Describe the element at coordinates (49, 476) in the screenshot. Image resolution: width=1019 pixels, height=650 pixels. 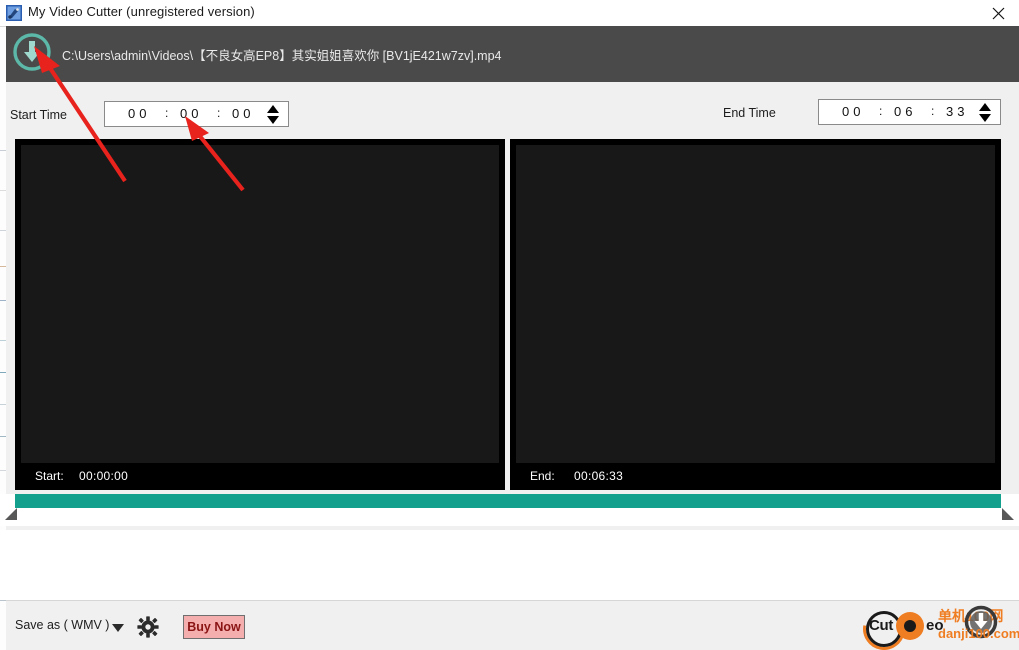
I see `start-timecode-label: Start:` at that location.